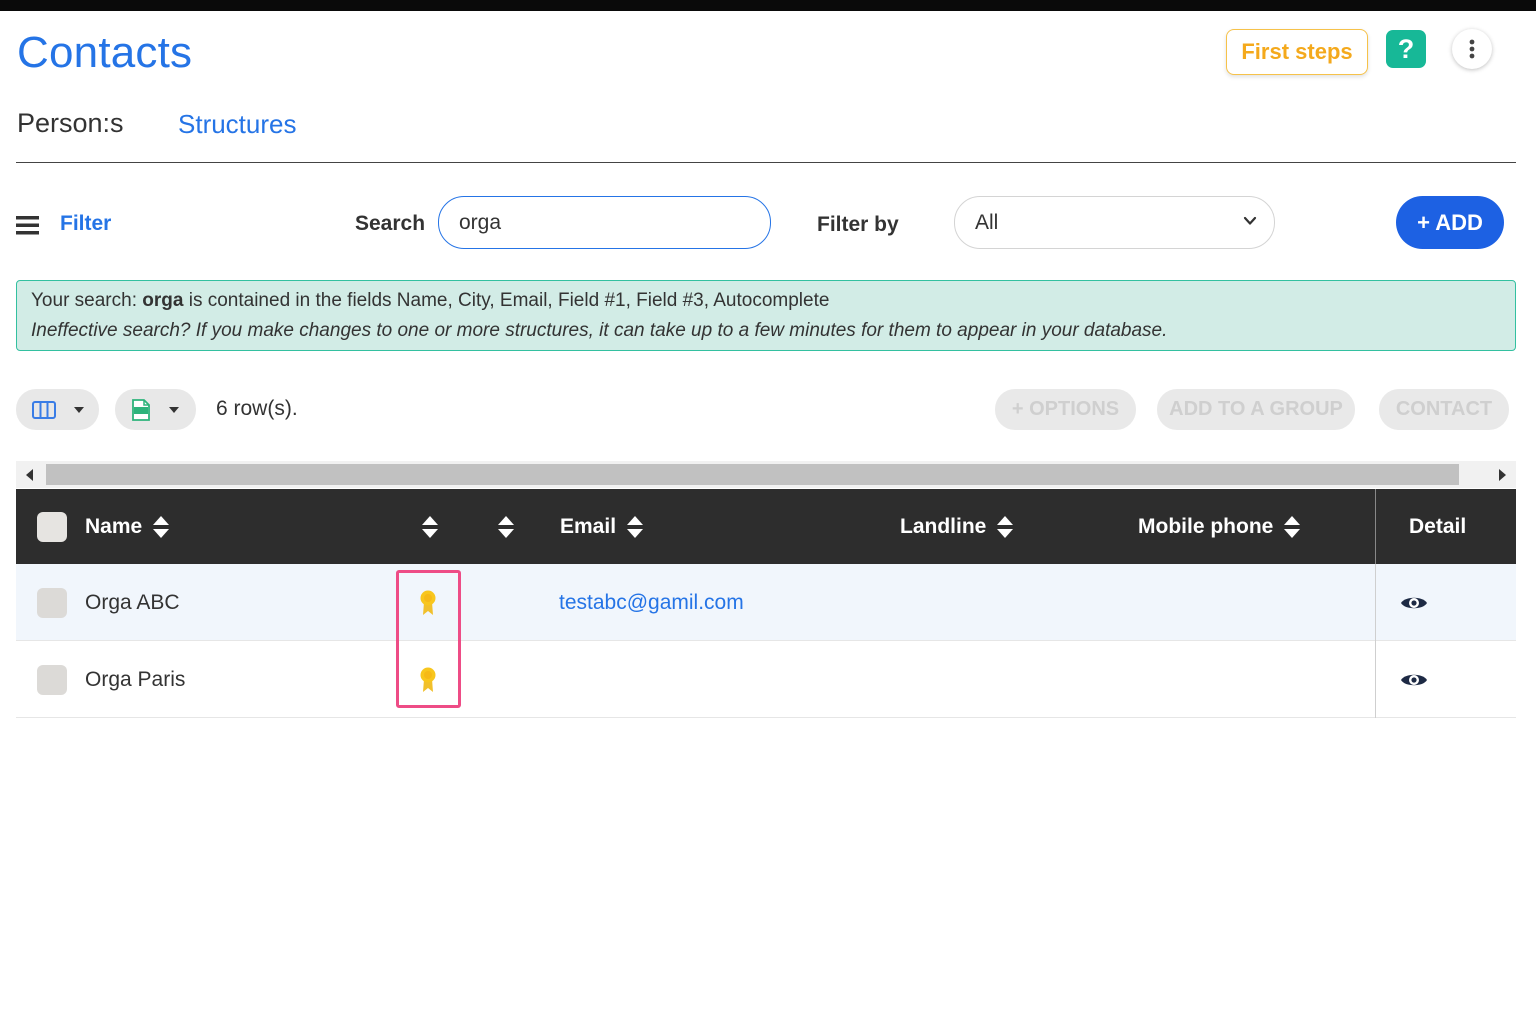 Image resolution: width=1536 pixels, height=1024 pixels. Describe the element at coordinates (114, 526) in the screenshot. I see `column-label-name: Name` at that location.